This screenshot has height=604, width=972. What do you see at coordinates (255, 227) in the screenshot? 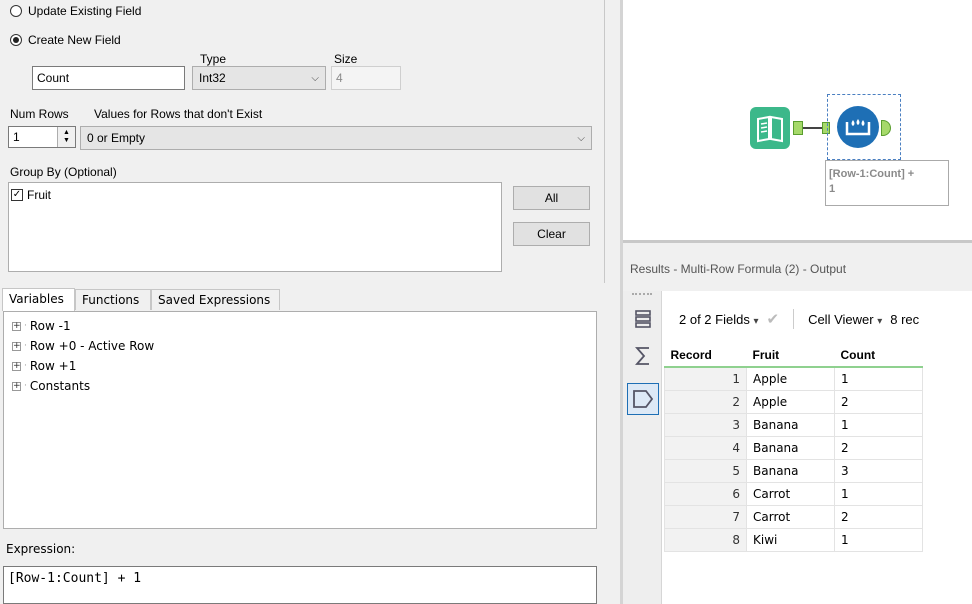
I see `group-by-list: ✓ Fruit` at bounding box center [255, 227].